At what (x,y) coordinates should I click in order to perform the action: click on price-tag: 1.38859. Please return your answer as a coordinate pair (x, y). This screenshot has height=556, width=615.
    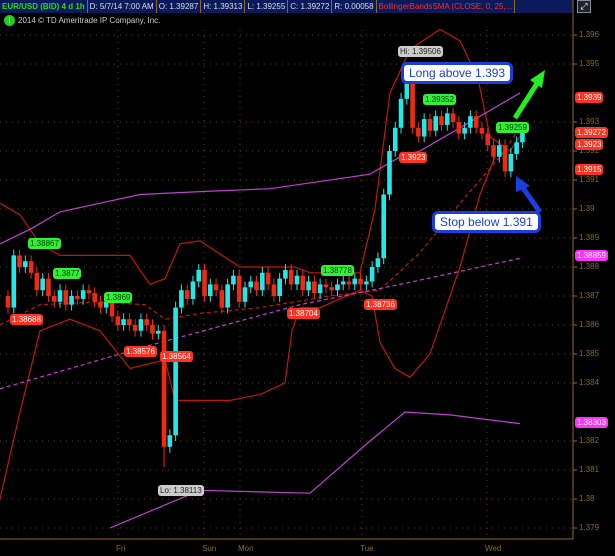
    Looking at the image, I should click on (591, 255).